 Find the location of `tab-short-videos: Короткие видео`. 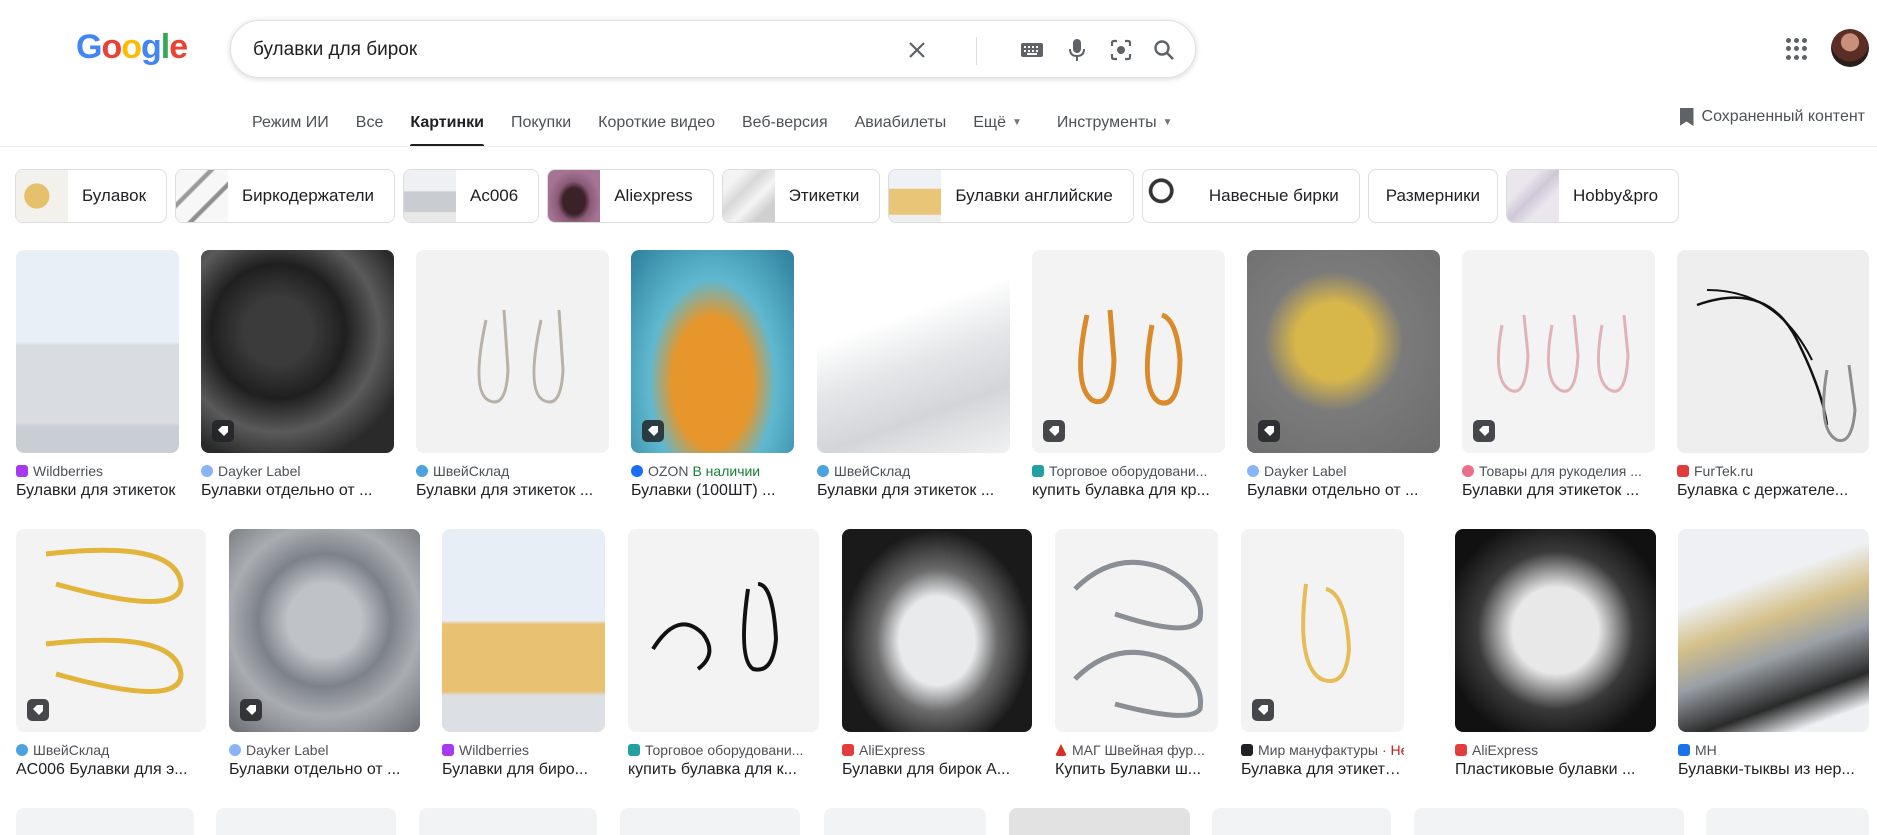

tab-short-videos: Короткие видео is located at coordinates (656, 129).